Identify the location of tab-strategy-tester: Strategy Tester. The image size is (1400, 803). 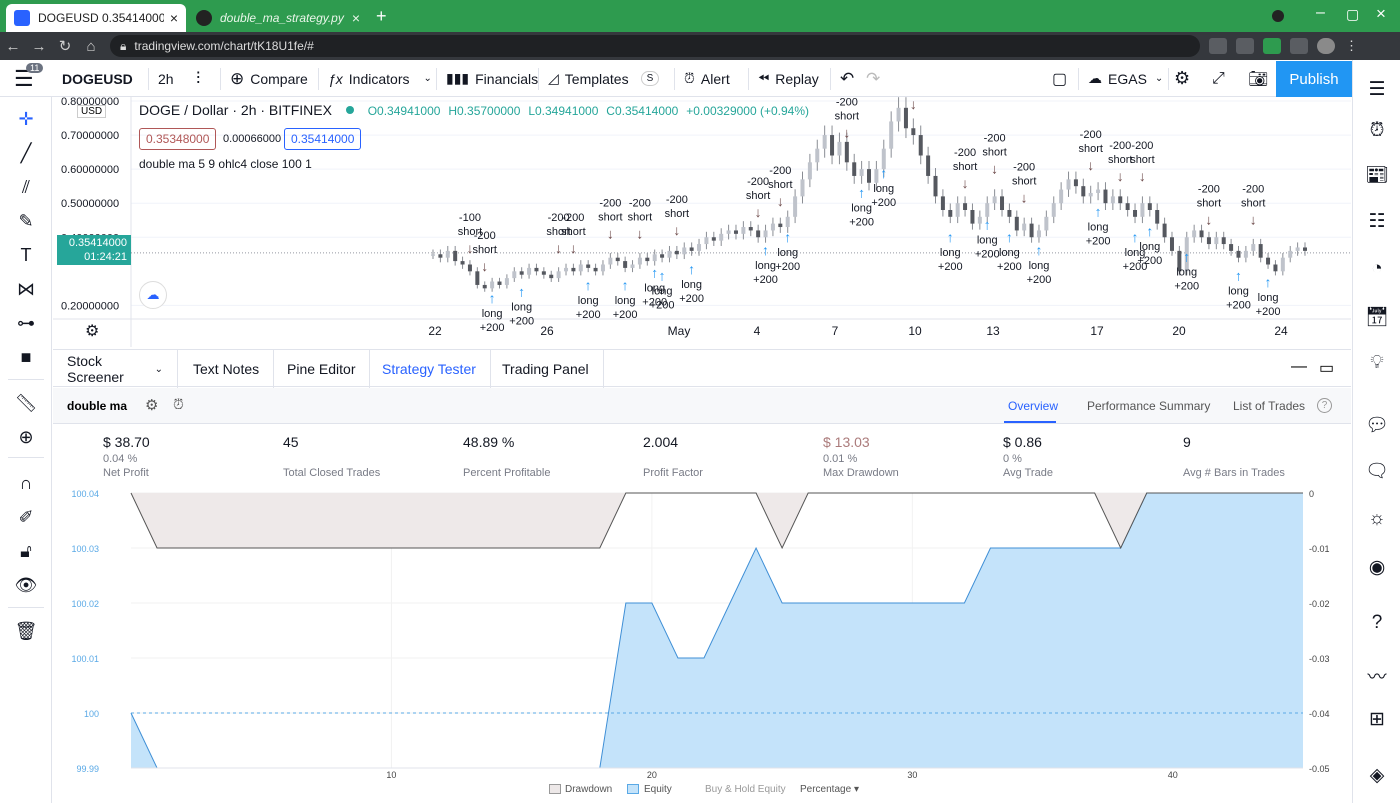
(429, 369).